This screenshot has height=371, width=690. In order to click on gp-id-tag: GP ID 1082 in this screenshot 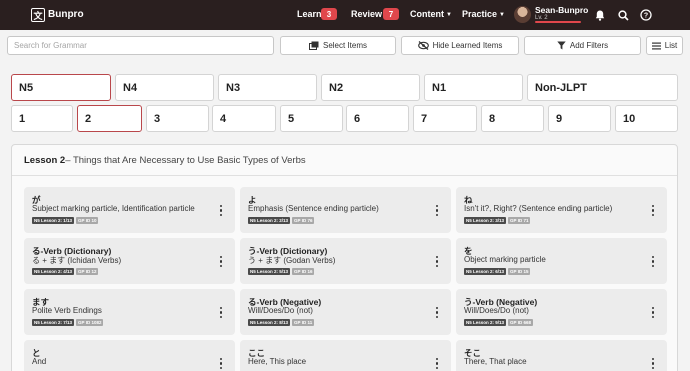, I will do `click(90, 322)`.